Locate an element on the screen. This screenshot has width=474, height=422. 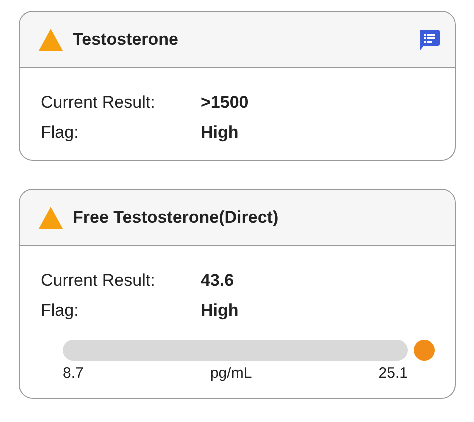
range-high: 25.1 is located at coordinates (393, 374).